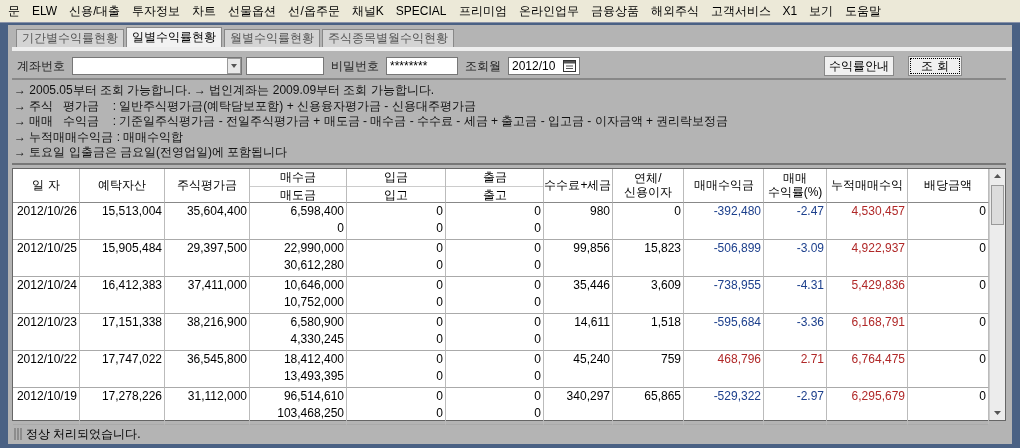 This screenshot has height=448, width=1020. I want to click on menu-item: 도움말, so click(863, 11).